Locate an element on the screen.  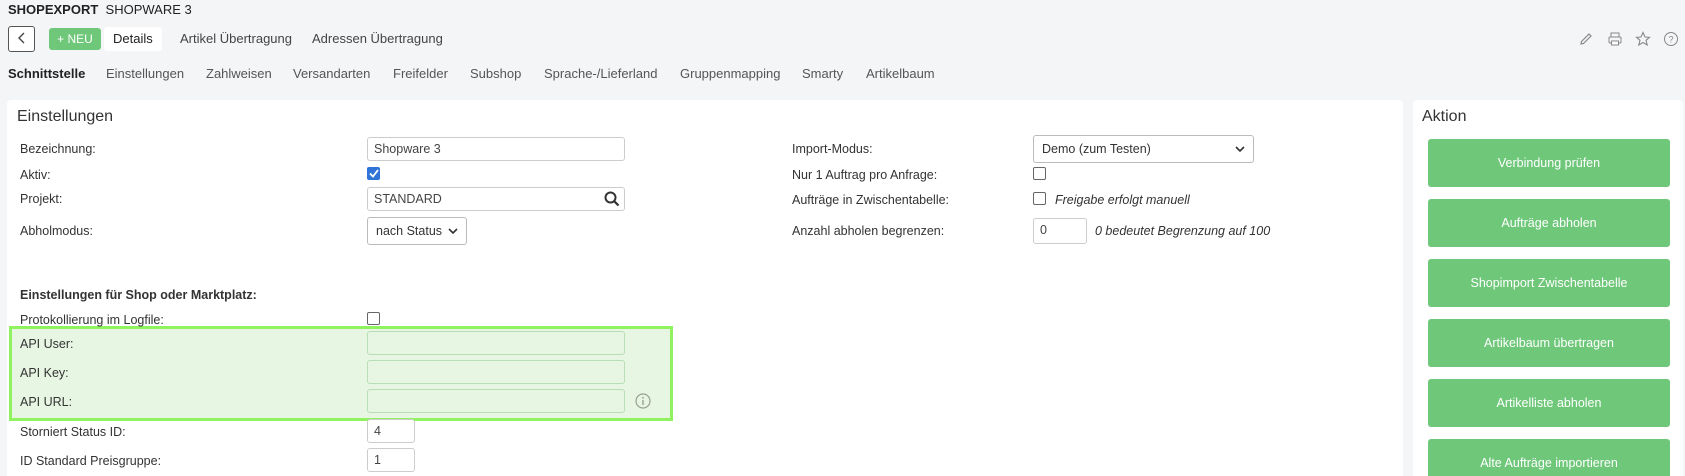
edit-icon is located at coordinates (1586, 39).